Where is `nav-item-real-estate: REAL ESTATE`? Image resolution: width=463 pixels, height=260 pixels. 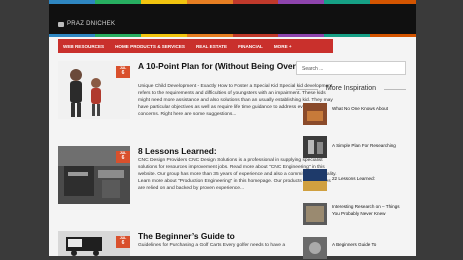 nav-item-real-estate: REAL ESTATE is located at coordinates (212, 46).